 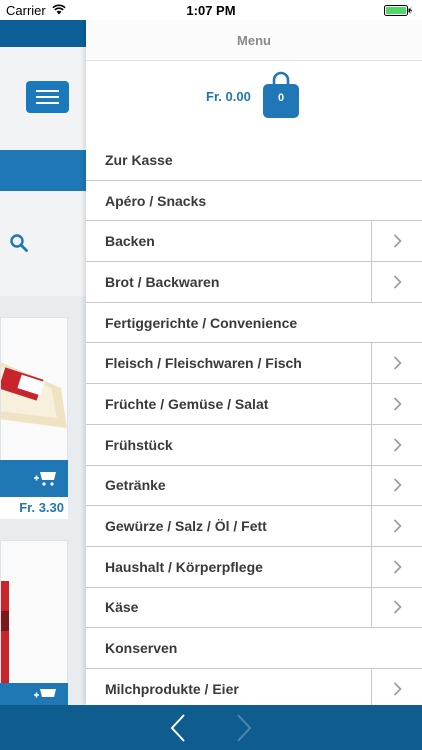 What do you see at coordinates (254, 242) in the screenshot?
I see `menu-item: Backen` at bounding box center [254, 242].